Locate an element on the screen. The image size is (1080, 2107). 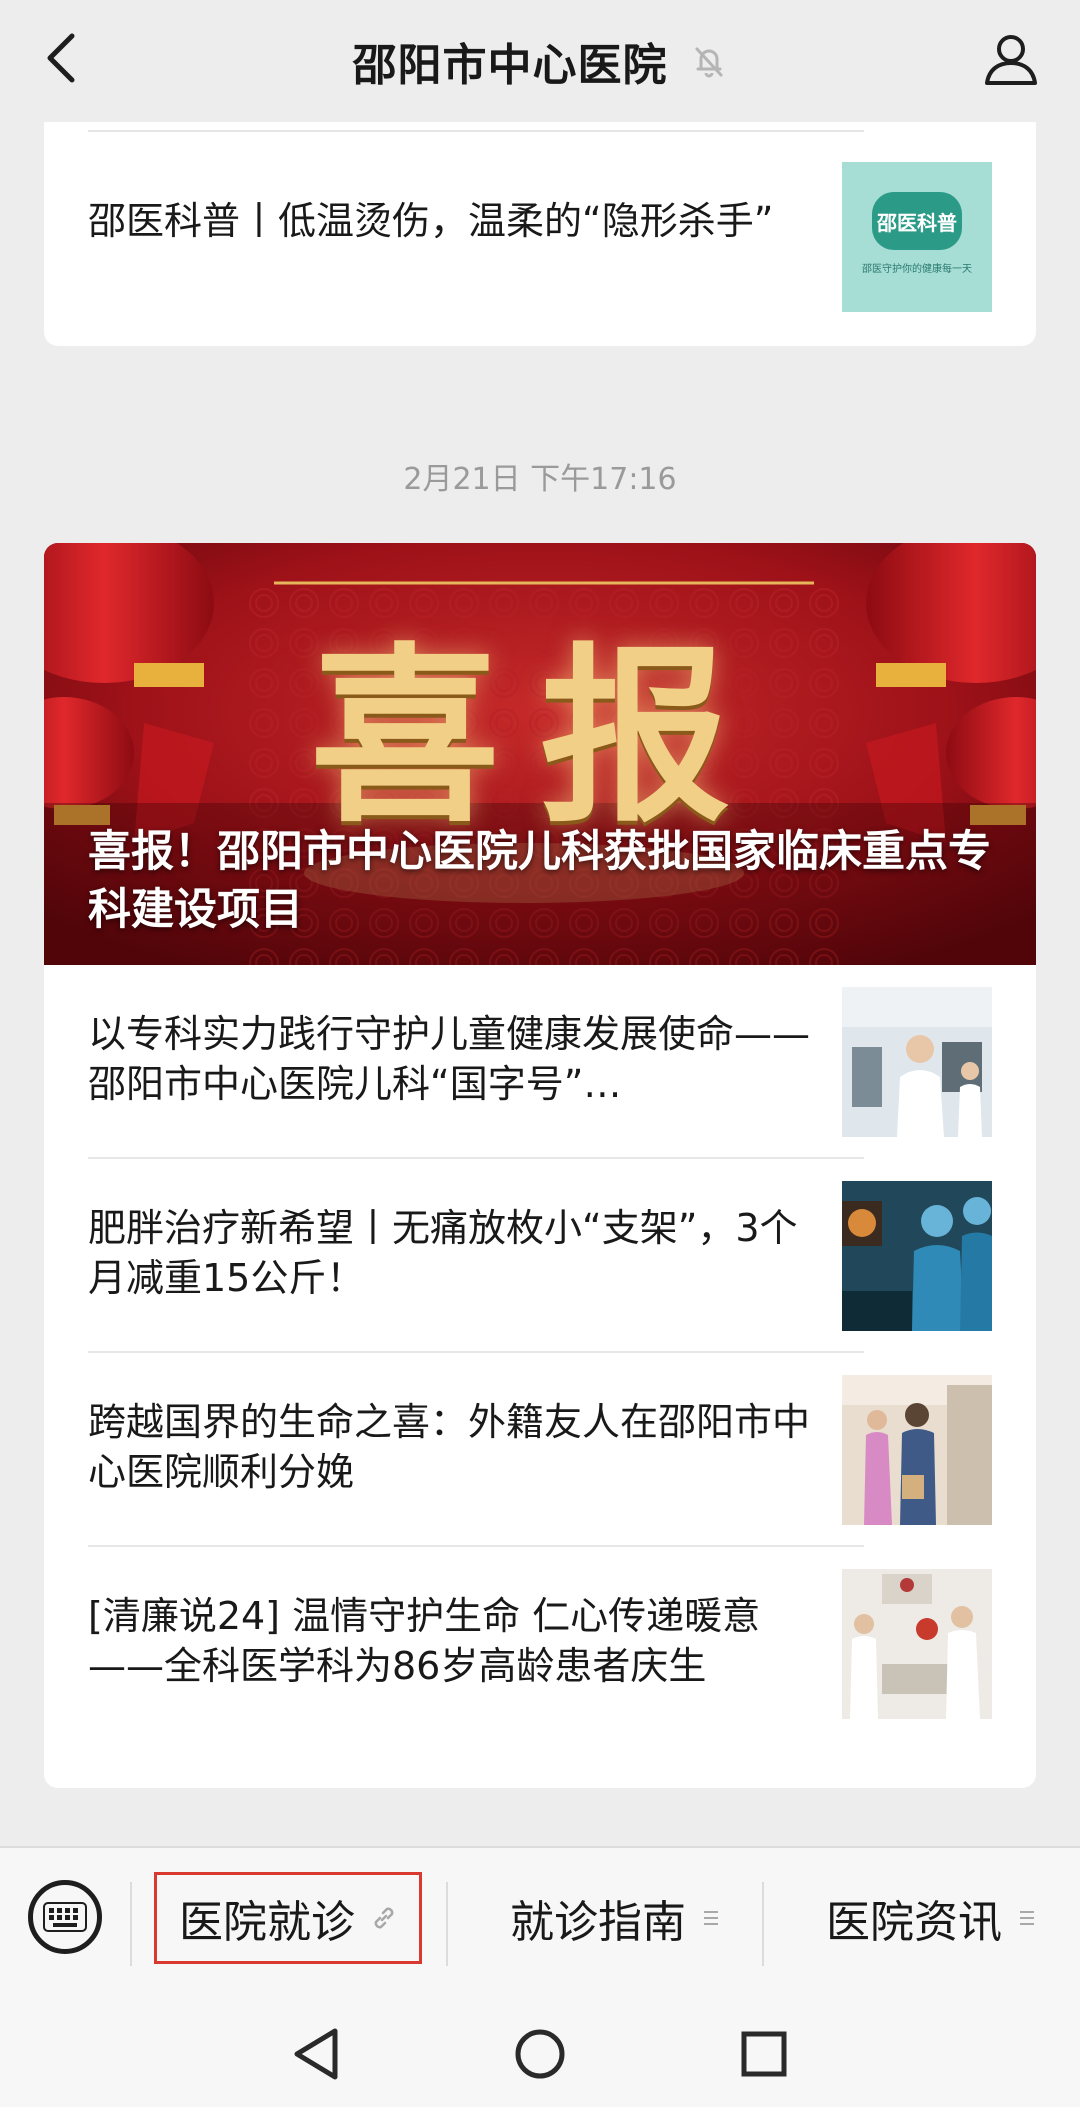
article-title: 跨越国界的生命之喜：外籍友人在邵阳市中心医院顺利分娩 is located at coordinates (449, 1447).